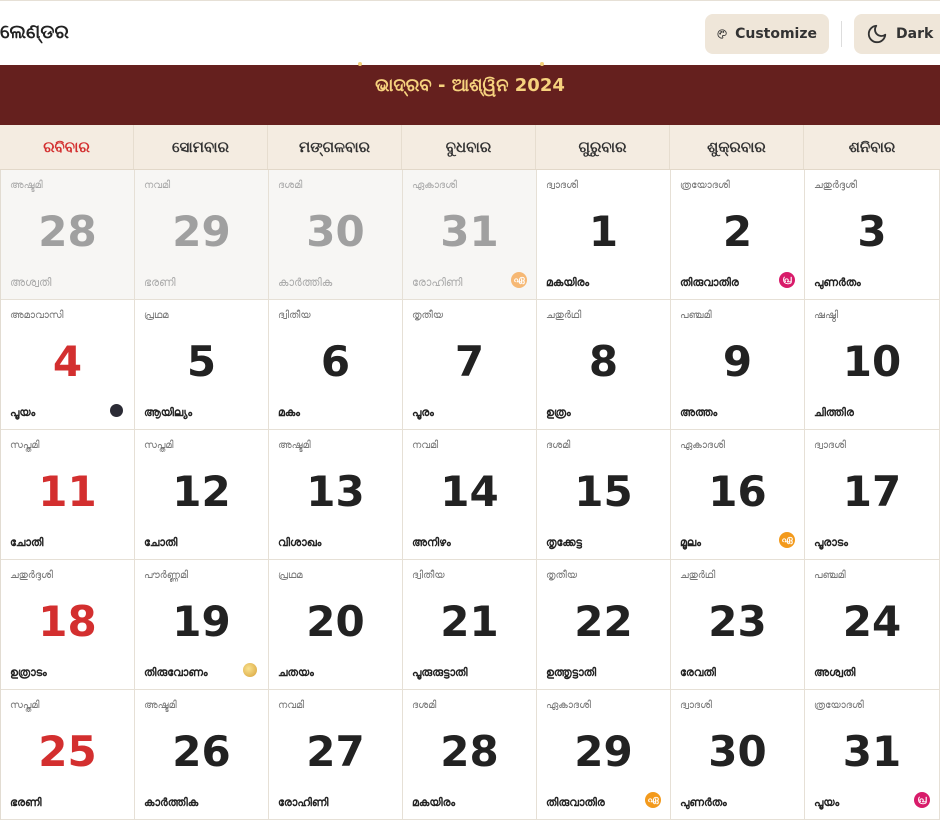 The width and height of the screenshot is (940, 821). What do you see at coordinates (705, 185) in the screenshot?
I see `tithi-label: ത്രയോദശി` at bounding box center [705, 185].